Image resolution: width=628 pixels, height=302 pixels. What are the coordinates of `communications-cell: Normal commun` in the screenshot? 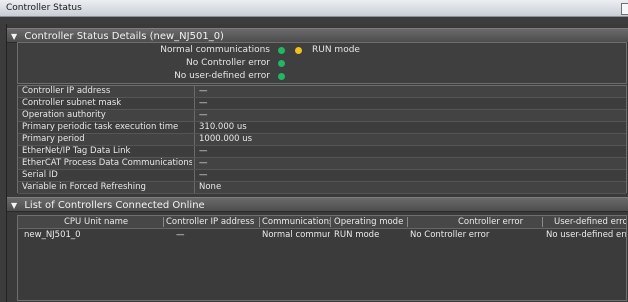 It's located at (296, 235).